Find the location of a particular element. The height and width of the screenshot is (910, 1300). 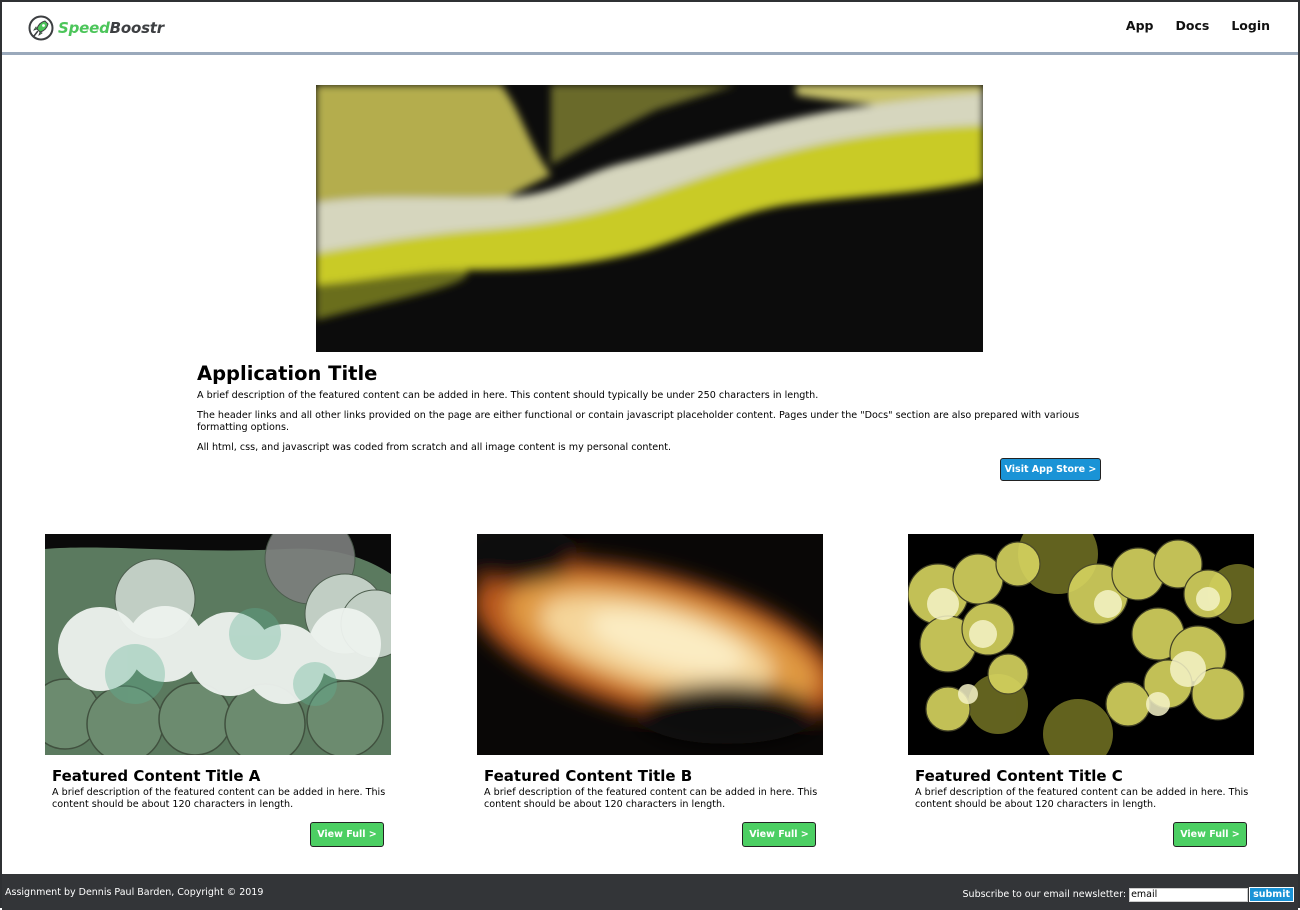

nav-link-docs: Docs is located at coordinates (1192, 25).